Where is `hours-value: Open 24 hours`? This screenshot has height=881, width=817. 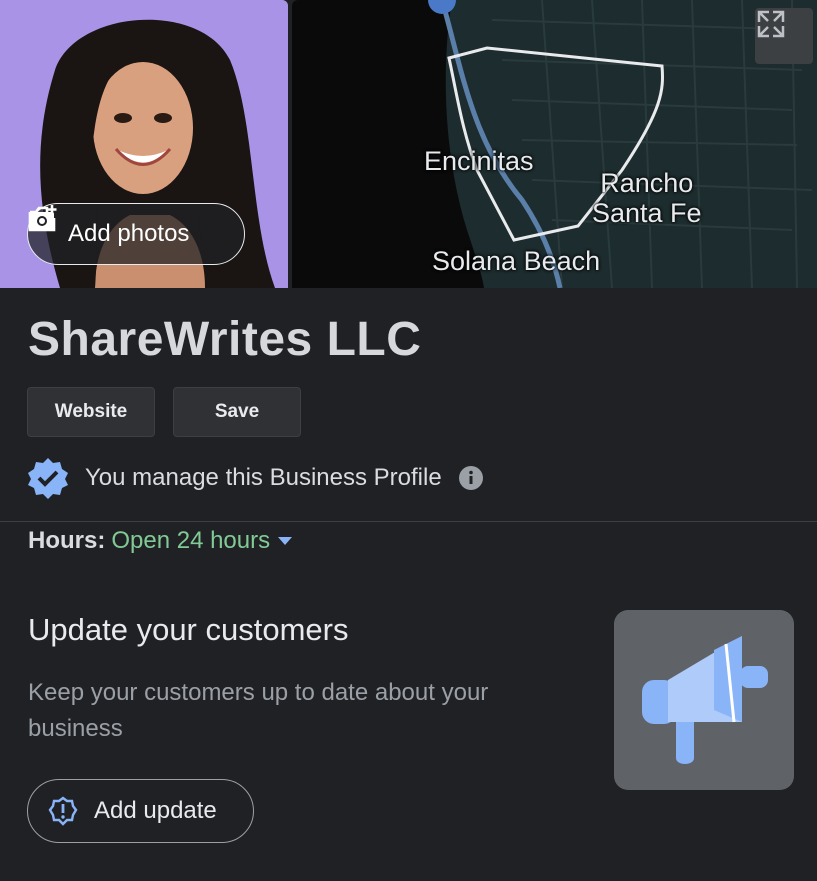 hours-value: Open 24 hours is located at coordinates (190, 541).